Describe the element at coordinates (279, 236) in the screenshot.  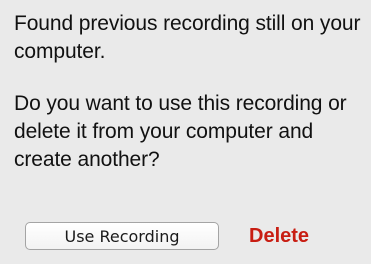
I see `delete-button: Delete` at that location.